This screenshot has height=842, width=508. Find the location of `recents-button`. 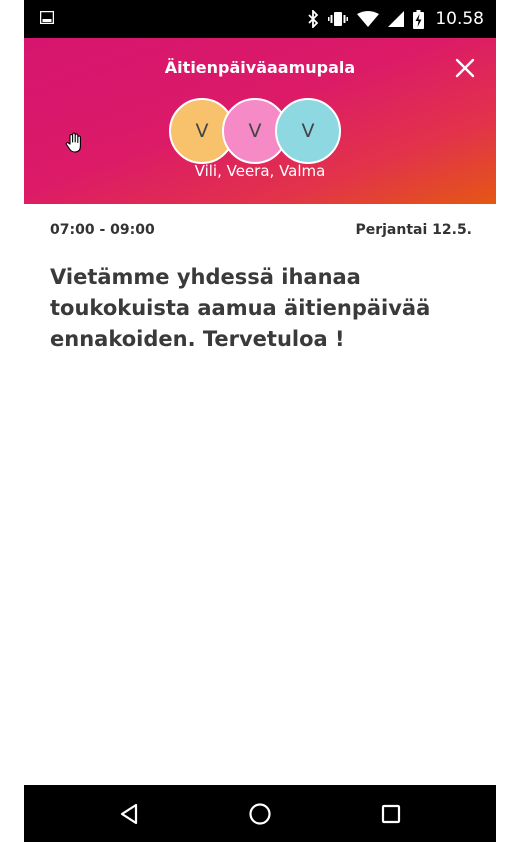

recents-button is located at coordinates (391, 813).